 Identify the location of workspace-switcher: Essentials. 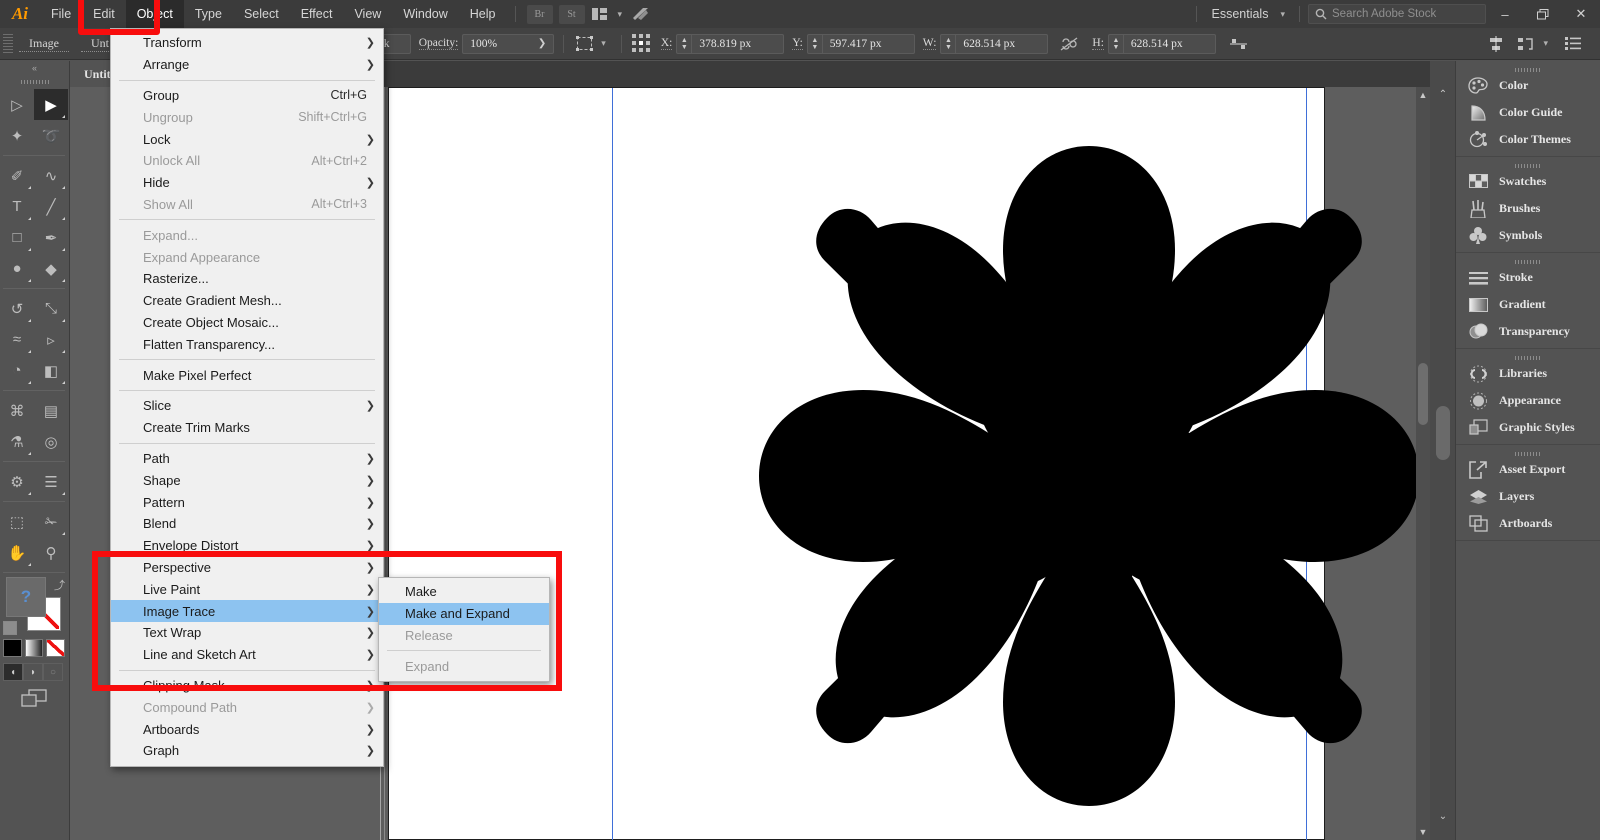
(1239, 14).